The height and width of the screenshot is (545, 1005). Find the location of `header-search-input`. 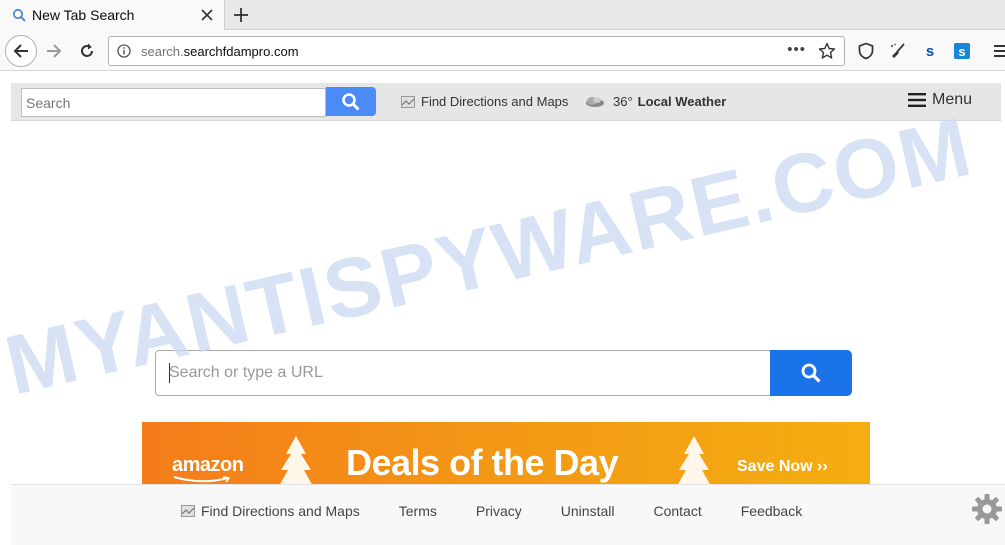

header-search-input is located at coordinates (173, 102).